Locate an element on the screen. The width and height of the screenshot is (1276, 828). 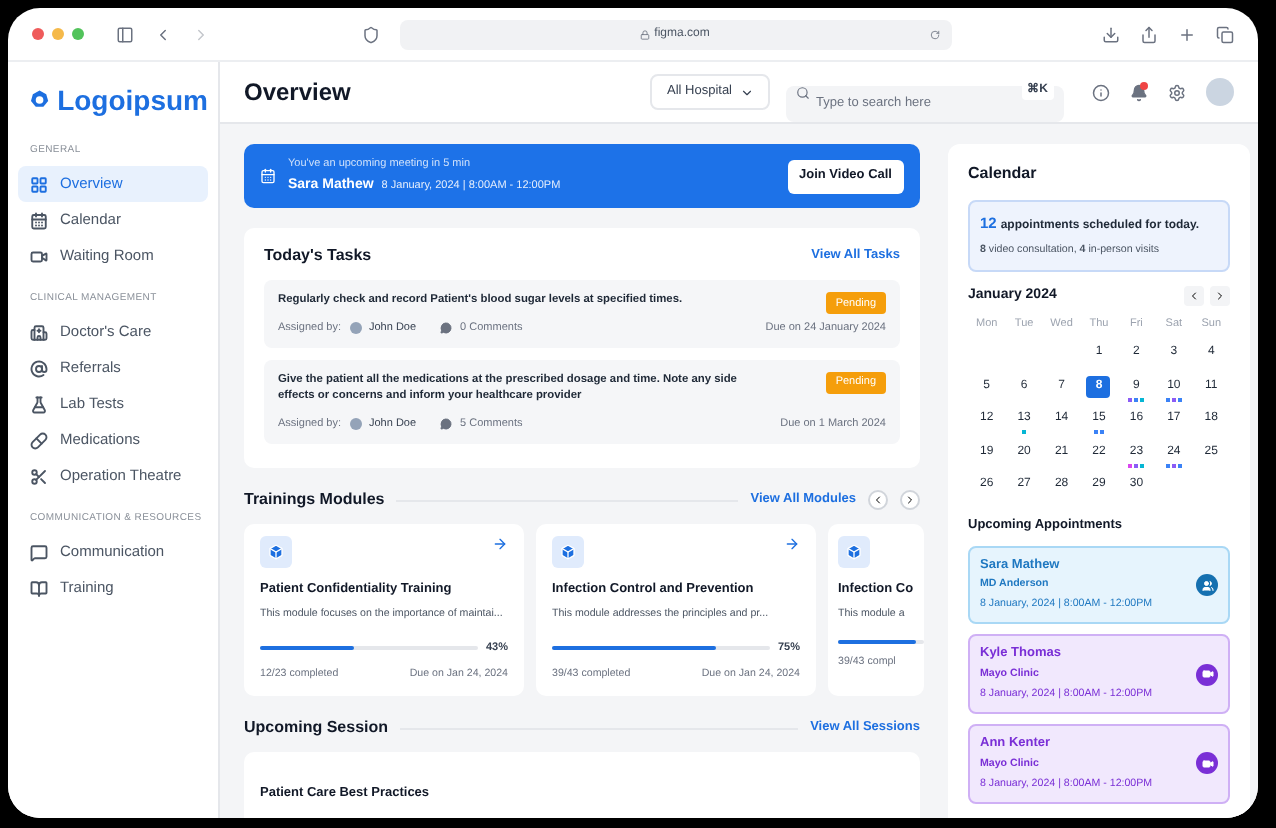
next-button is located at coordinates (910, 500).